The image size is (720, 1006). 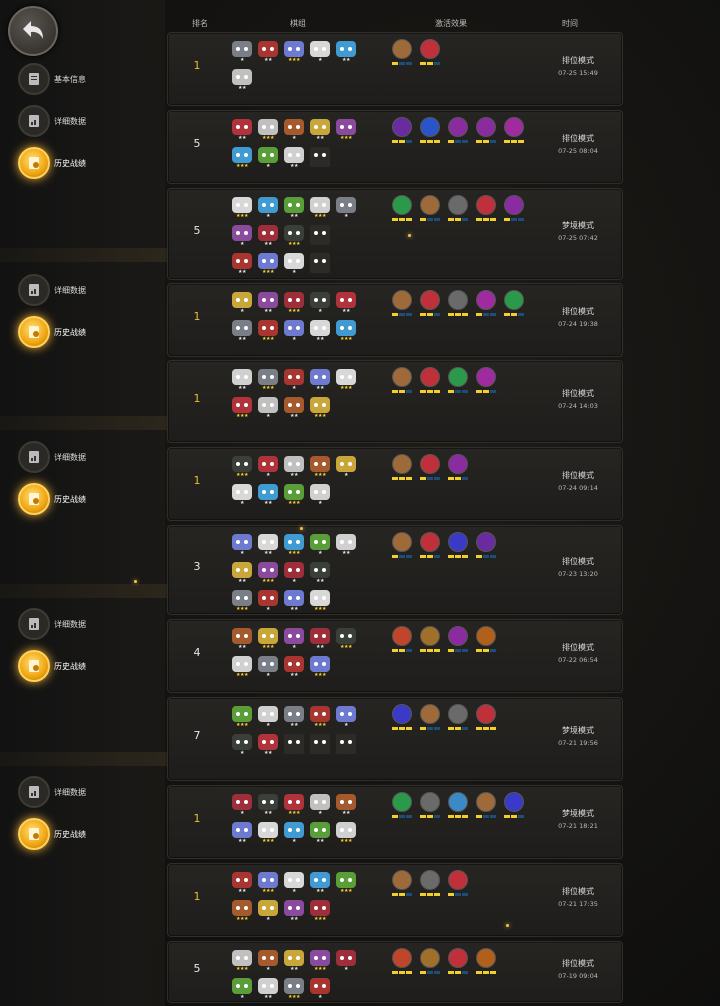 I want to click on match-row: 1 ★ ★★ ★★★ ★ ★★ ★★ ★★★ ★ ★★ ★★★ 排位模式 07-24 19:38, so click(x=395, y=320).